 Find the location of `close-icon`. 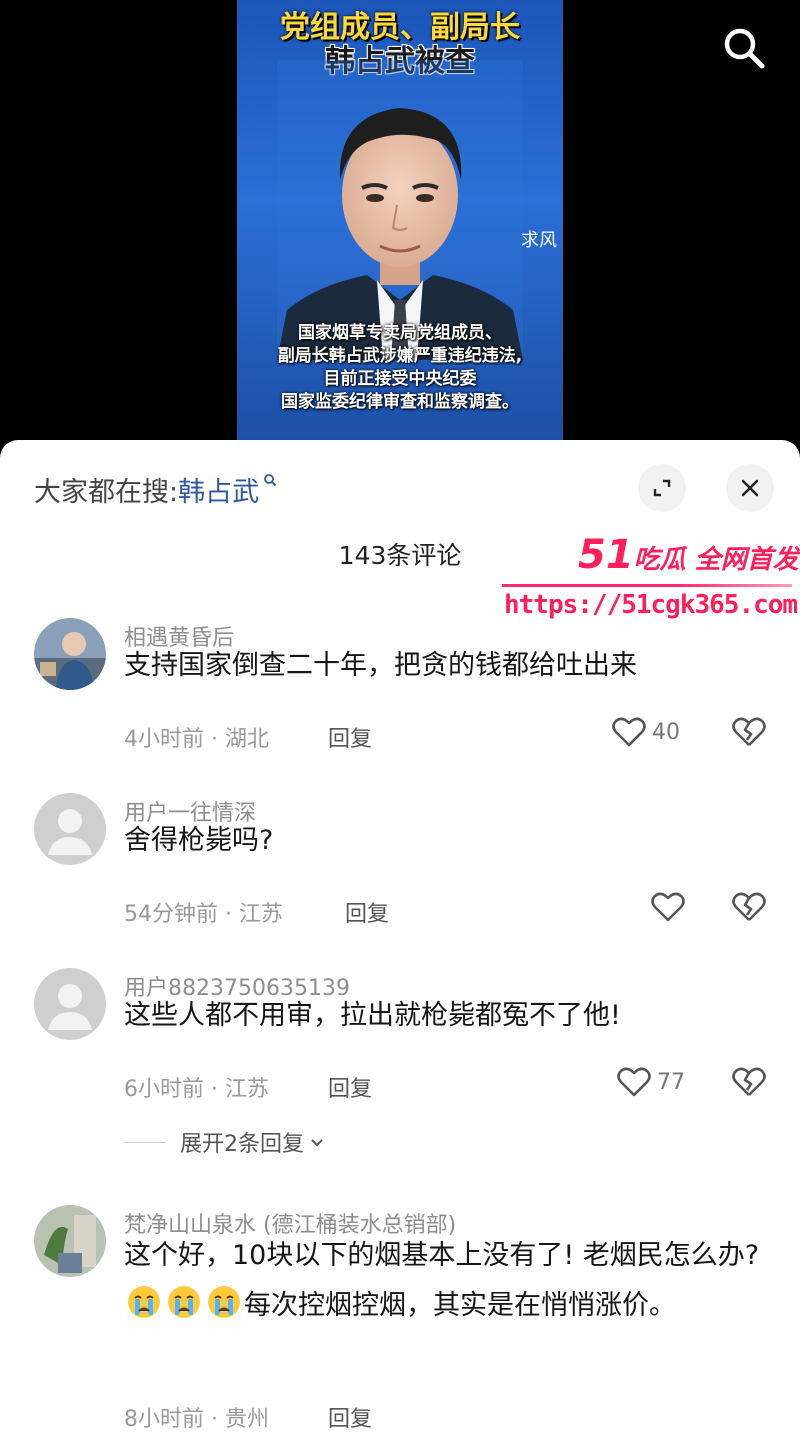

close-icon is located at coordinates (750, 488).